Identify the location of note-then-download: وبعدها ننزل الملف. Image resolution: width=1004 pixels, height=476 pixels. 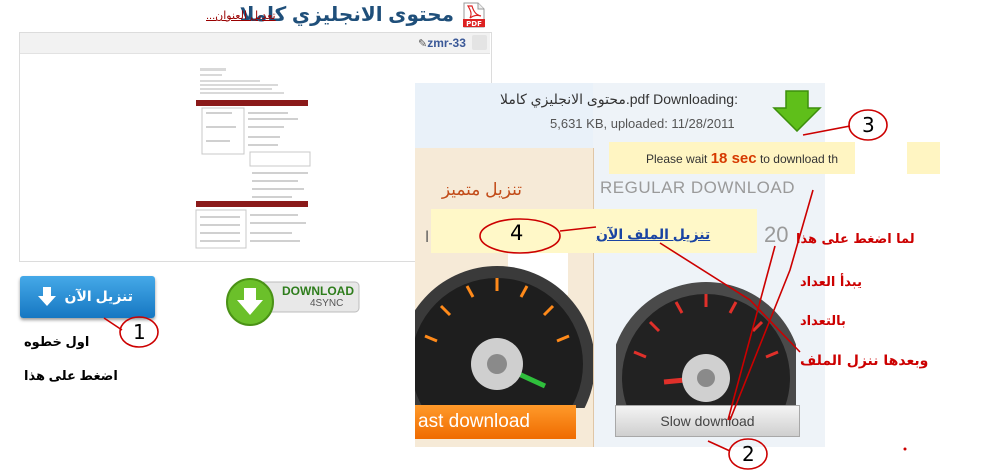
(864, 361).